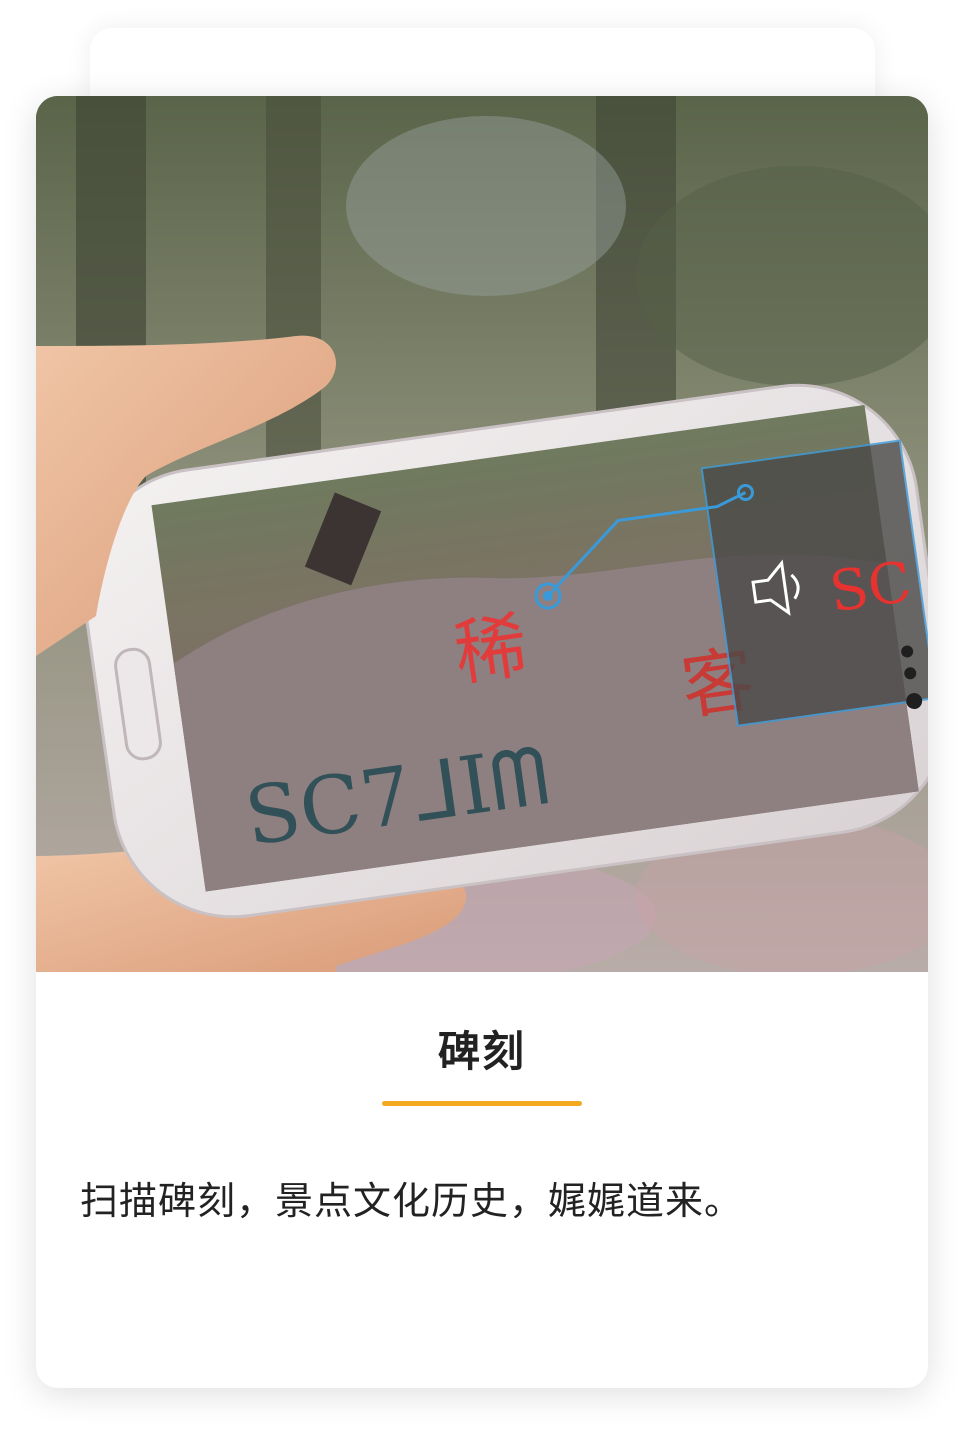 The height and width of the screenshot is (1441, 965). I want to click on title-underline, so click(482, 1103).